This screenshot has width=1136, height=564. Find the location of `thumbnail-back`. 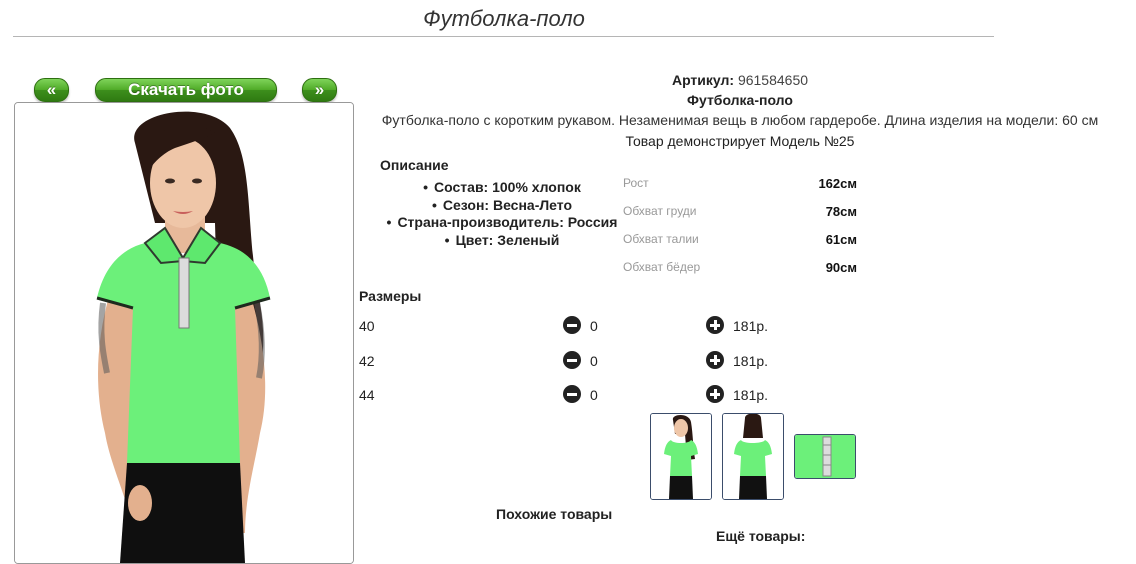

thumbnail-back is located at coordinates (753, 456).